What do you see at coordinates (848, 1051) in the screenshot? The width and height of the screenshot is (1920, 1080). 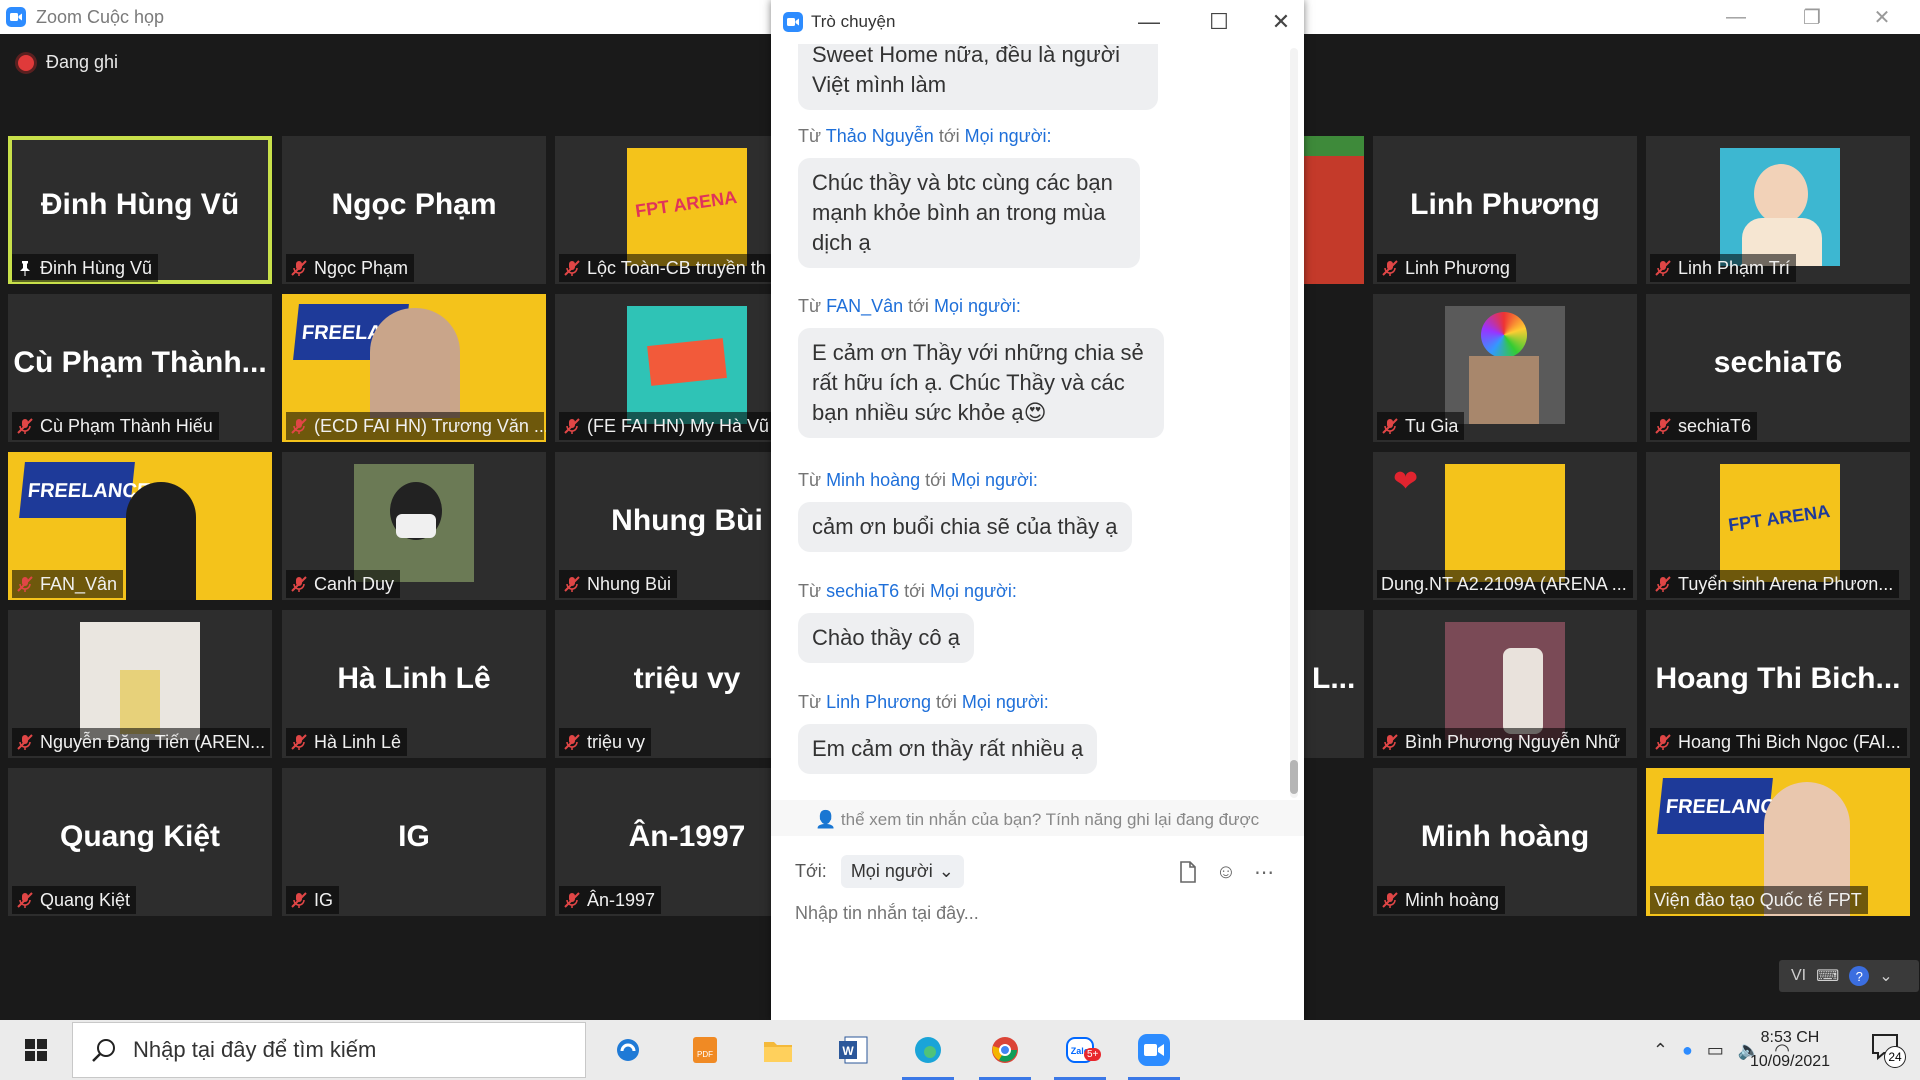 I see `svg-text: W` at bounding box center [848, 1051].